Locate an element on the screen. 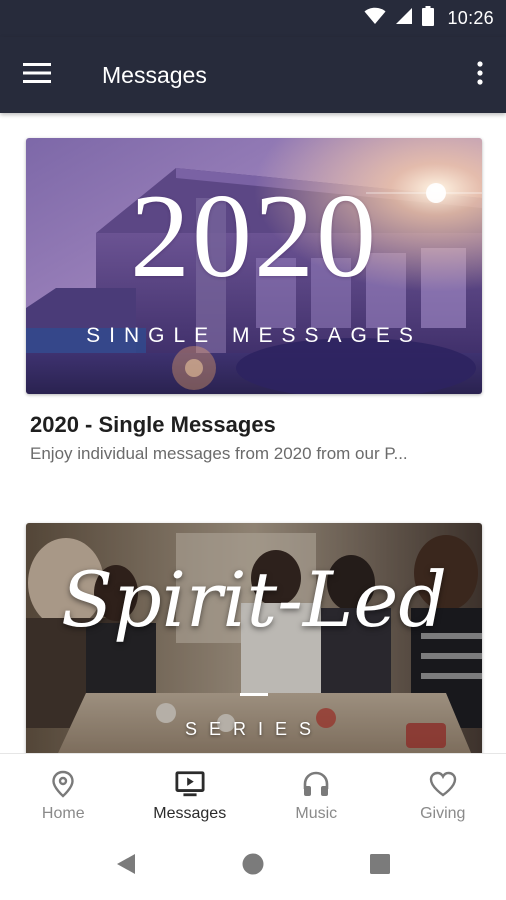 Image resolution: width=506 pixels, height=900 pixels. nav-label-messages: Messages is located at coordinates (190, 813).